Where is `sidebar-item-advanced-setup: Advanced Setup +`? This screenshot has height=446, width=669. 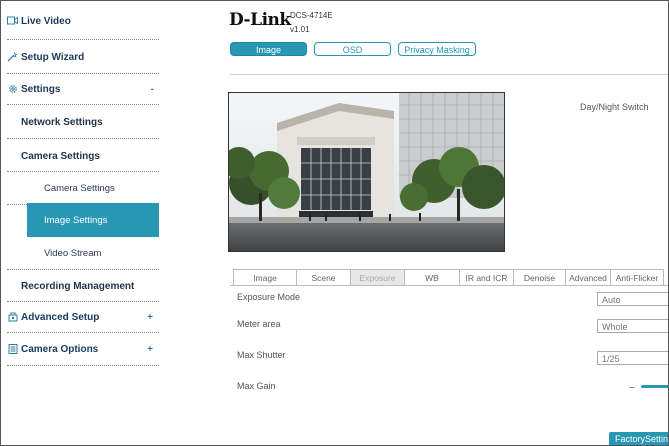
sidebar-item-advanced-setup: Advanced Setup + is located at coordinates (80, 317).